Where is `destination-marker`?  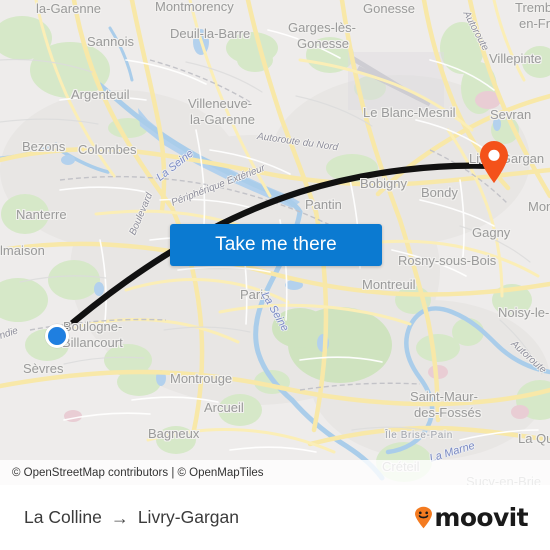
destination-marker is located at coordinates (494, 162).